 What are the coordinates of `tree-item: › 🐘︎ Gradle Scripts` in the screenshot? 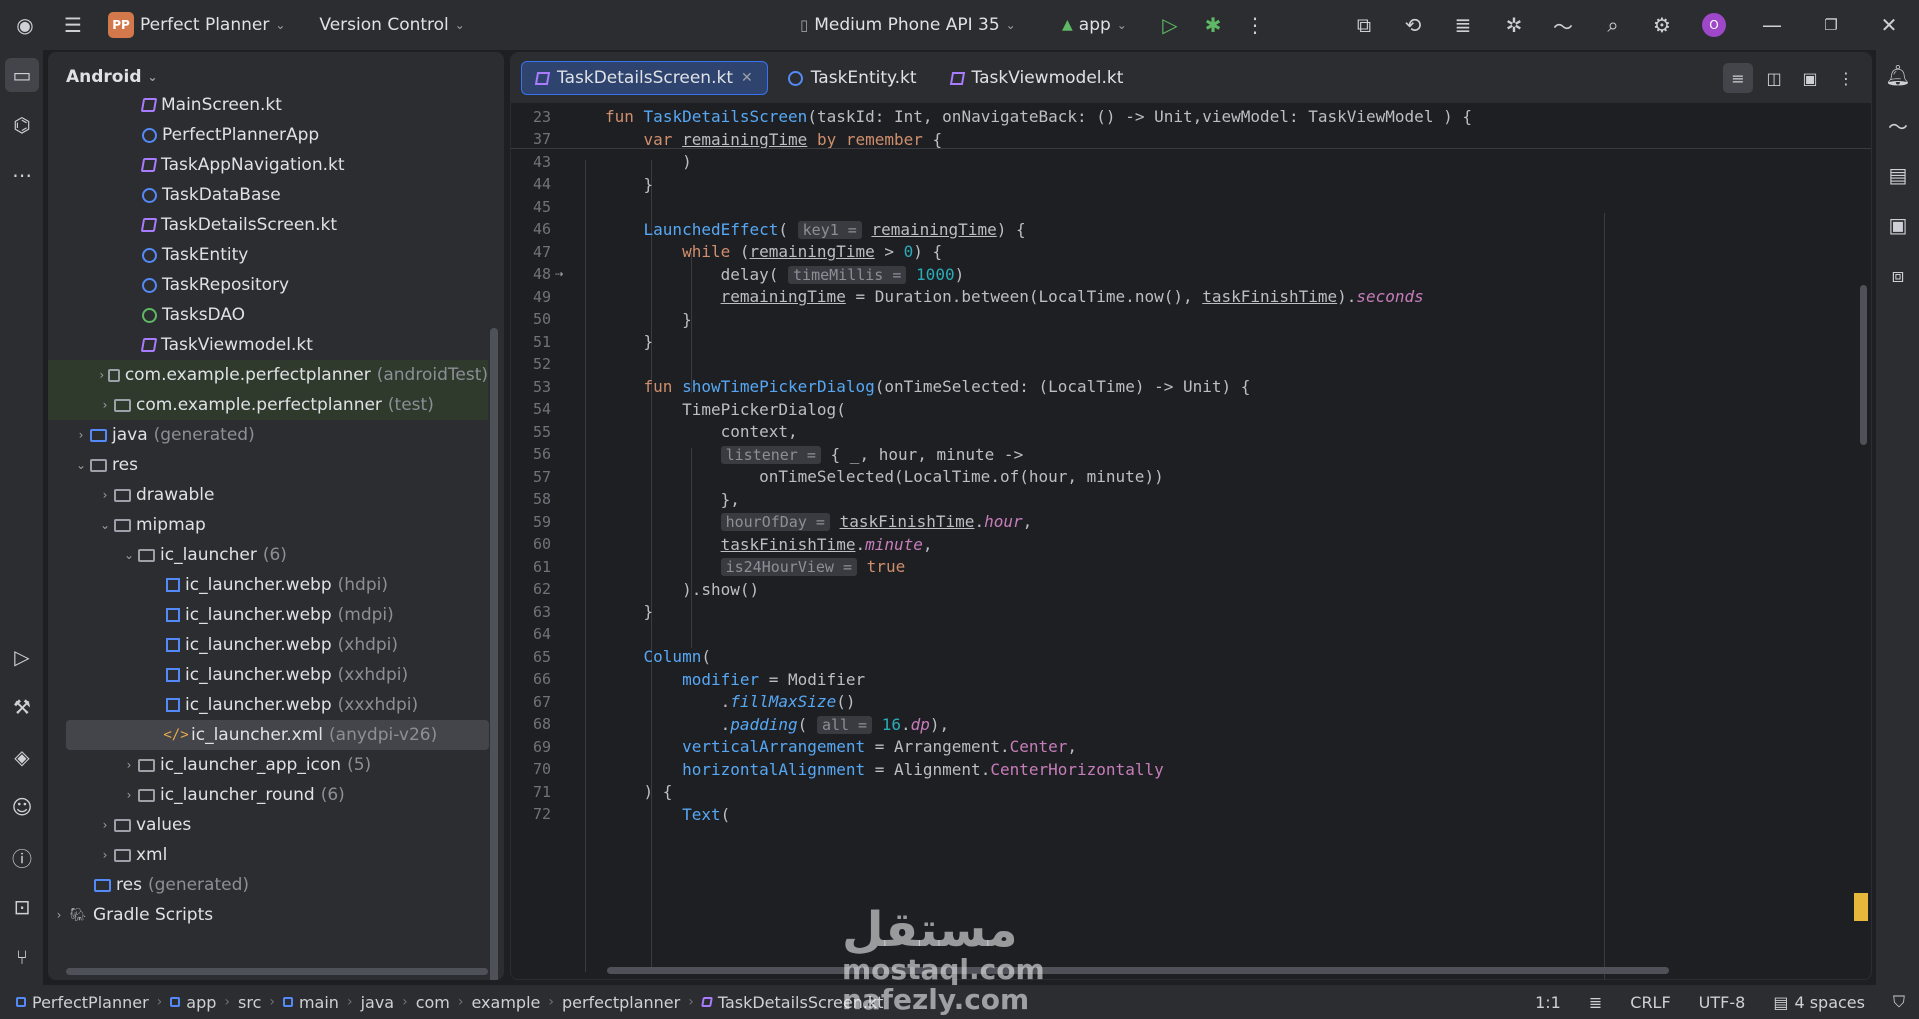 It's located at (268, 915).